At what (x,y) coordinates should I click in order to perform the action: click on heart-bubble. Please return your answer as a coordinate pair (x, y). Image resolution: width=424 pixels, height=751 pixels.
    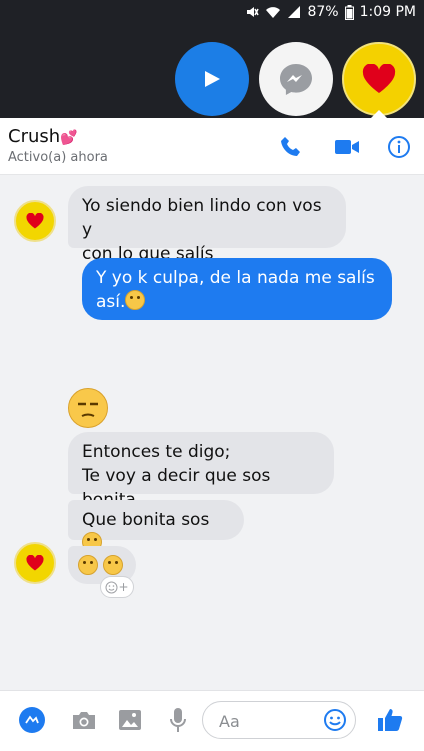
    Looking at the image, I should click on (379, 79).